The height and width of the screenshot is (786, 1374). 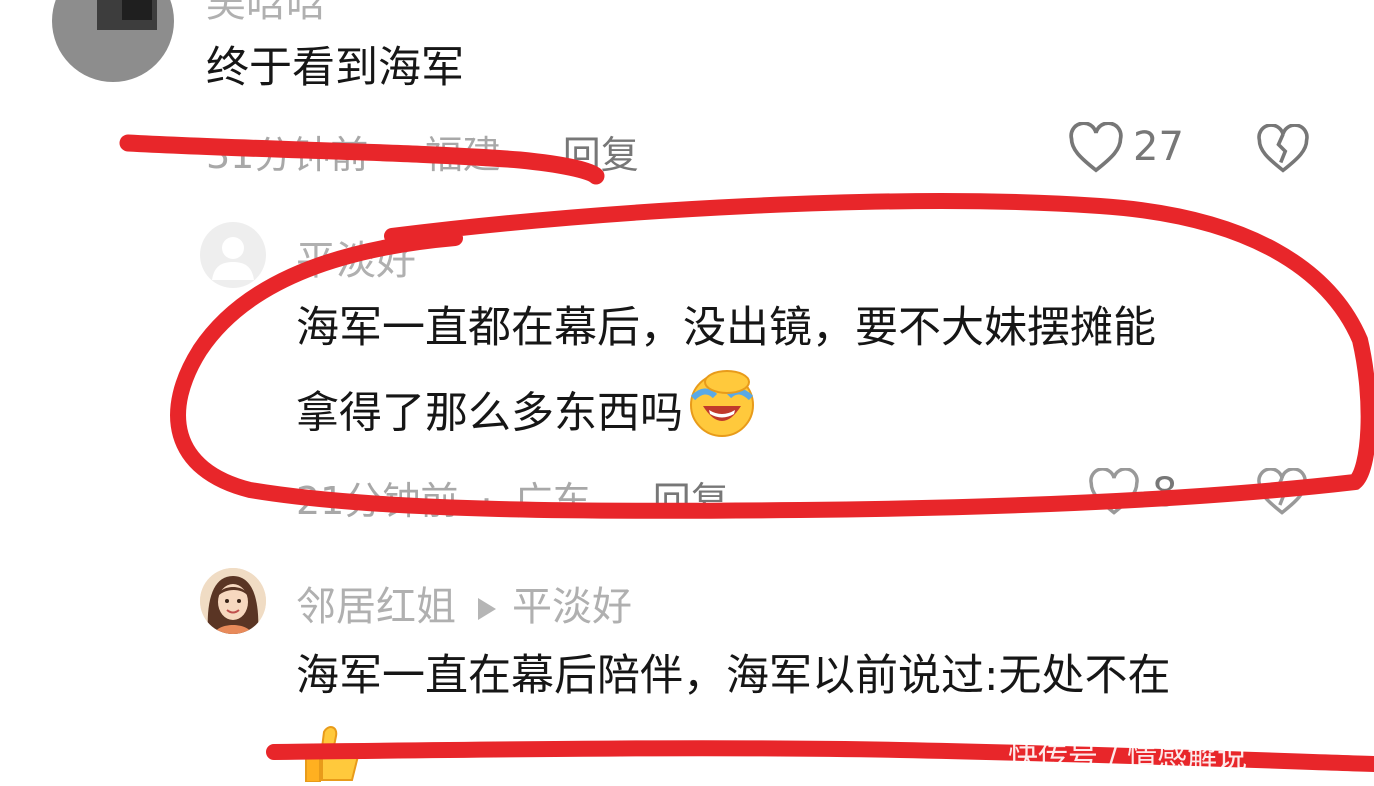 What do you see at coordinates (733, 676) in the screenshot?
I see `comment-text: 海军一直在幕后陪伴，海军以前说过:无处不在` at bounding box center [733, 676].